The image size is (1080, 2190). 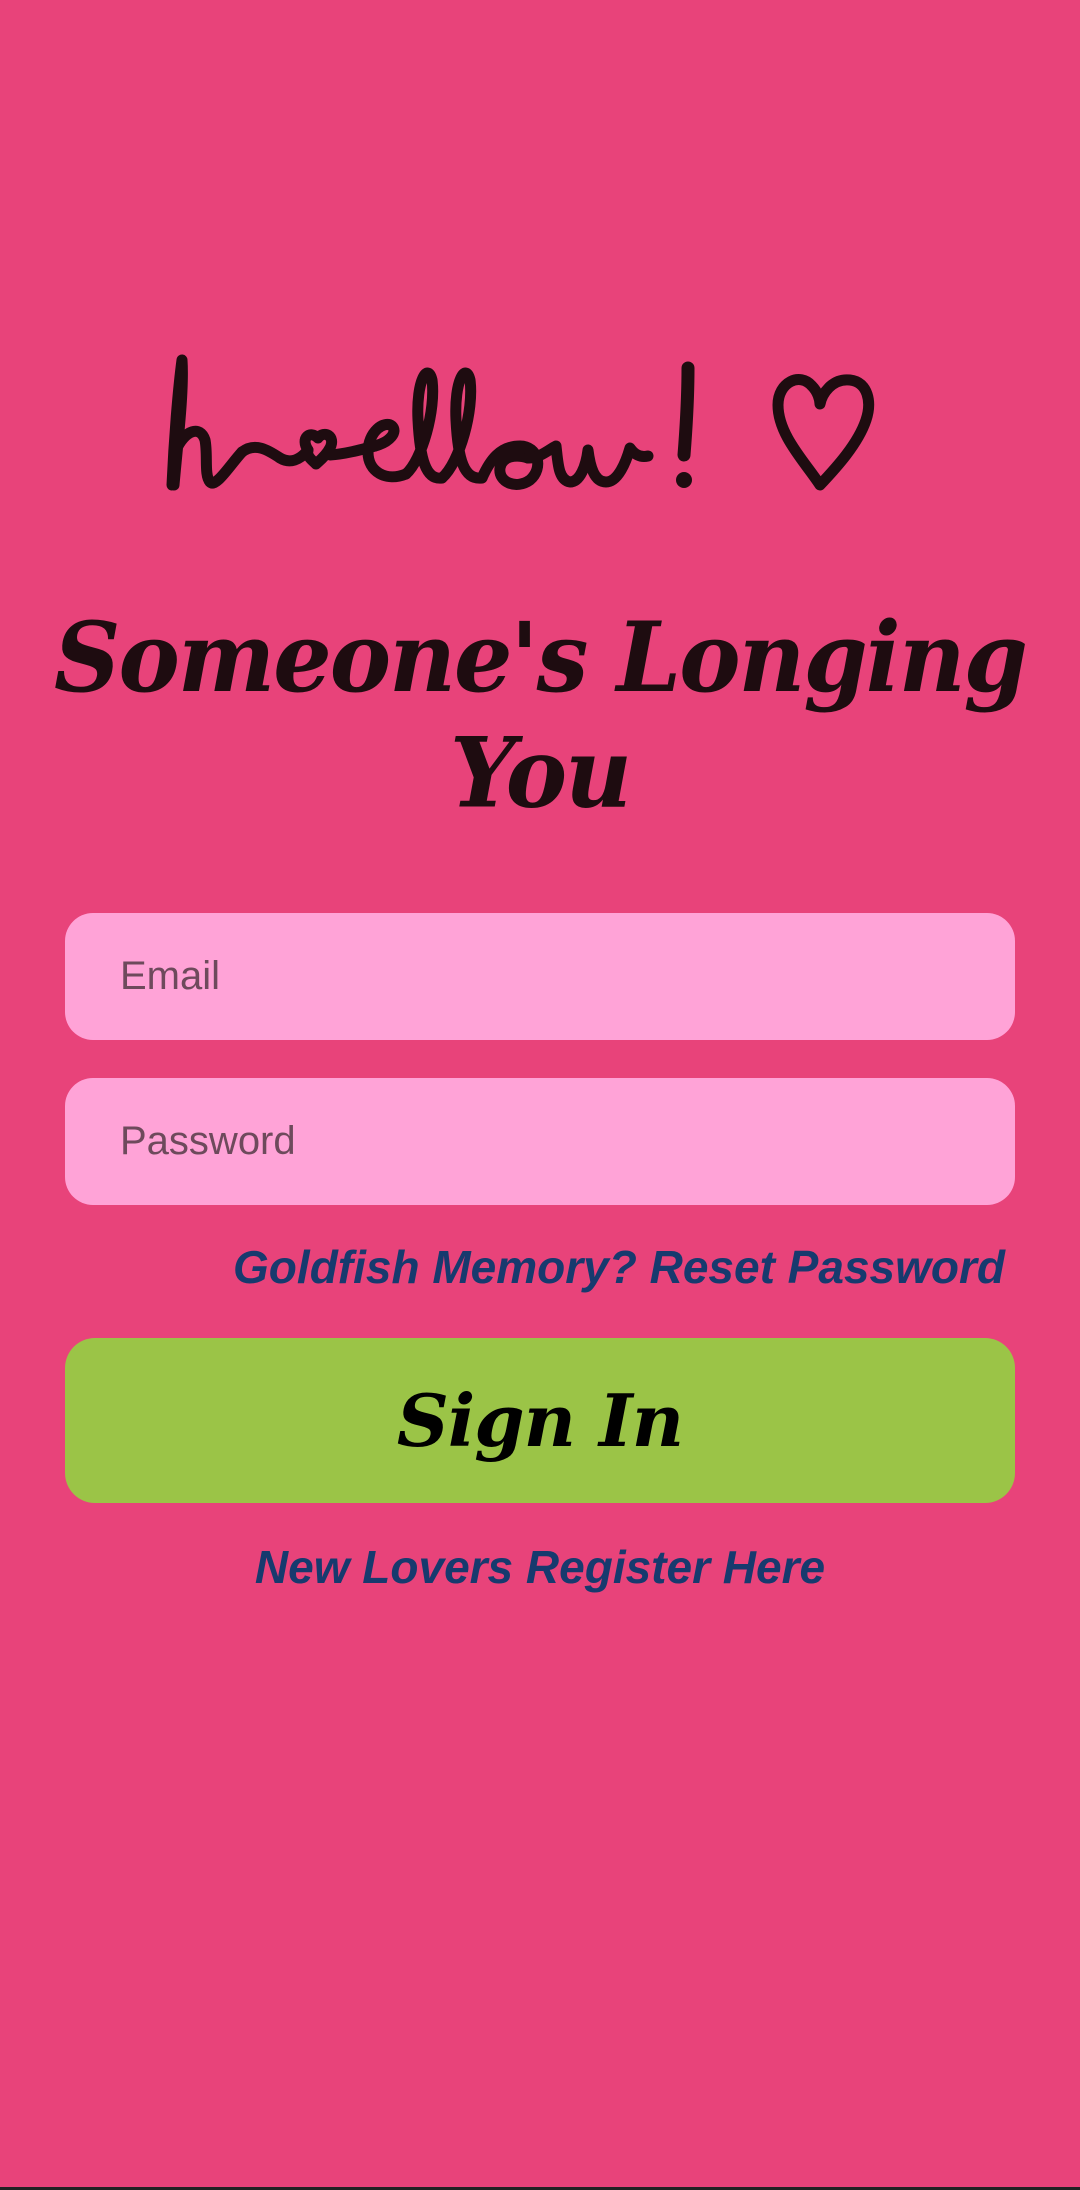 I want to click on sign-in-button: Sign In, so click(x=540, y=1420).